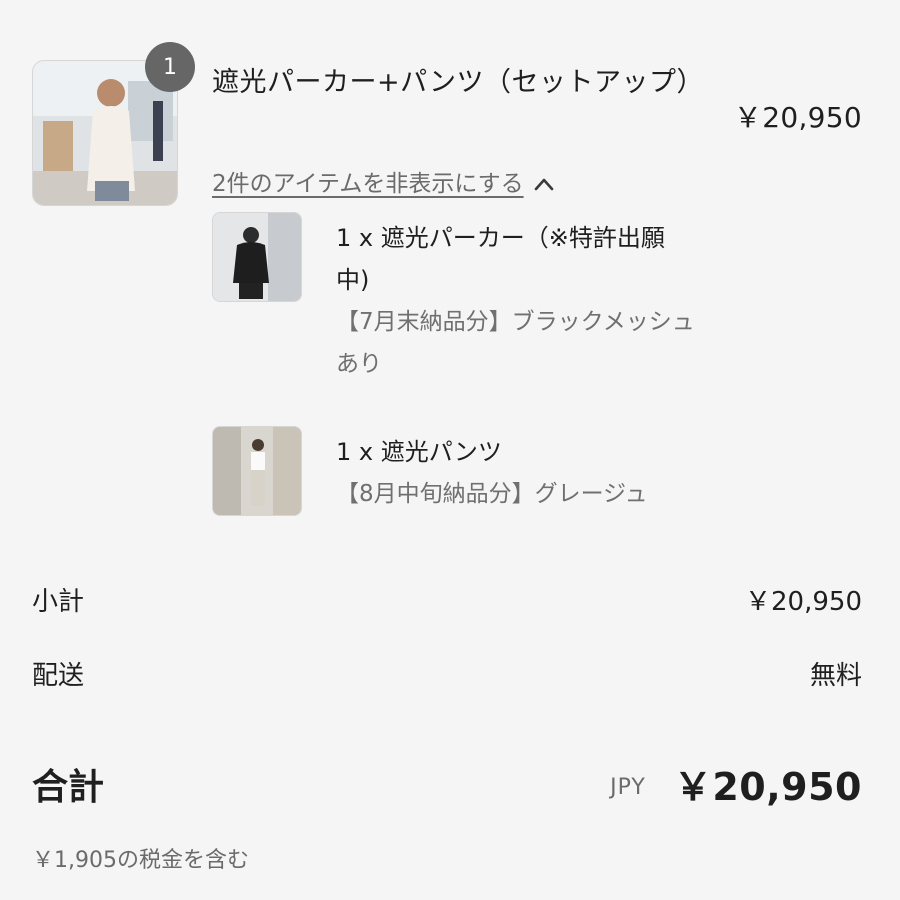 The height and width of the screenshot is (900, 900). I want to click on subtotal-label: 小計, so click(58, 602).